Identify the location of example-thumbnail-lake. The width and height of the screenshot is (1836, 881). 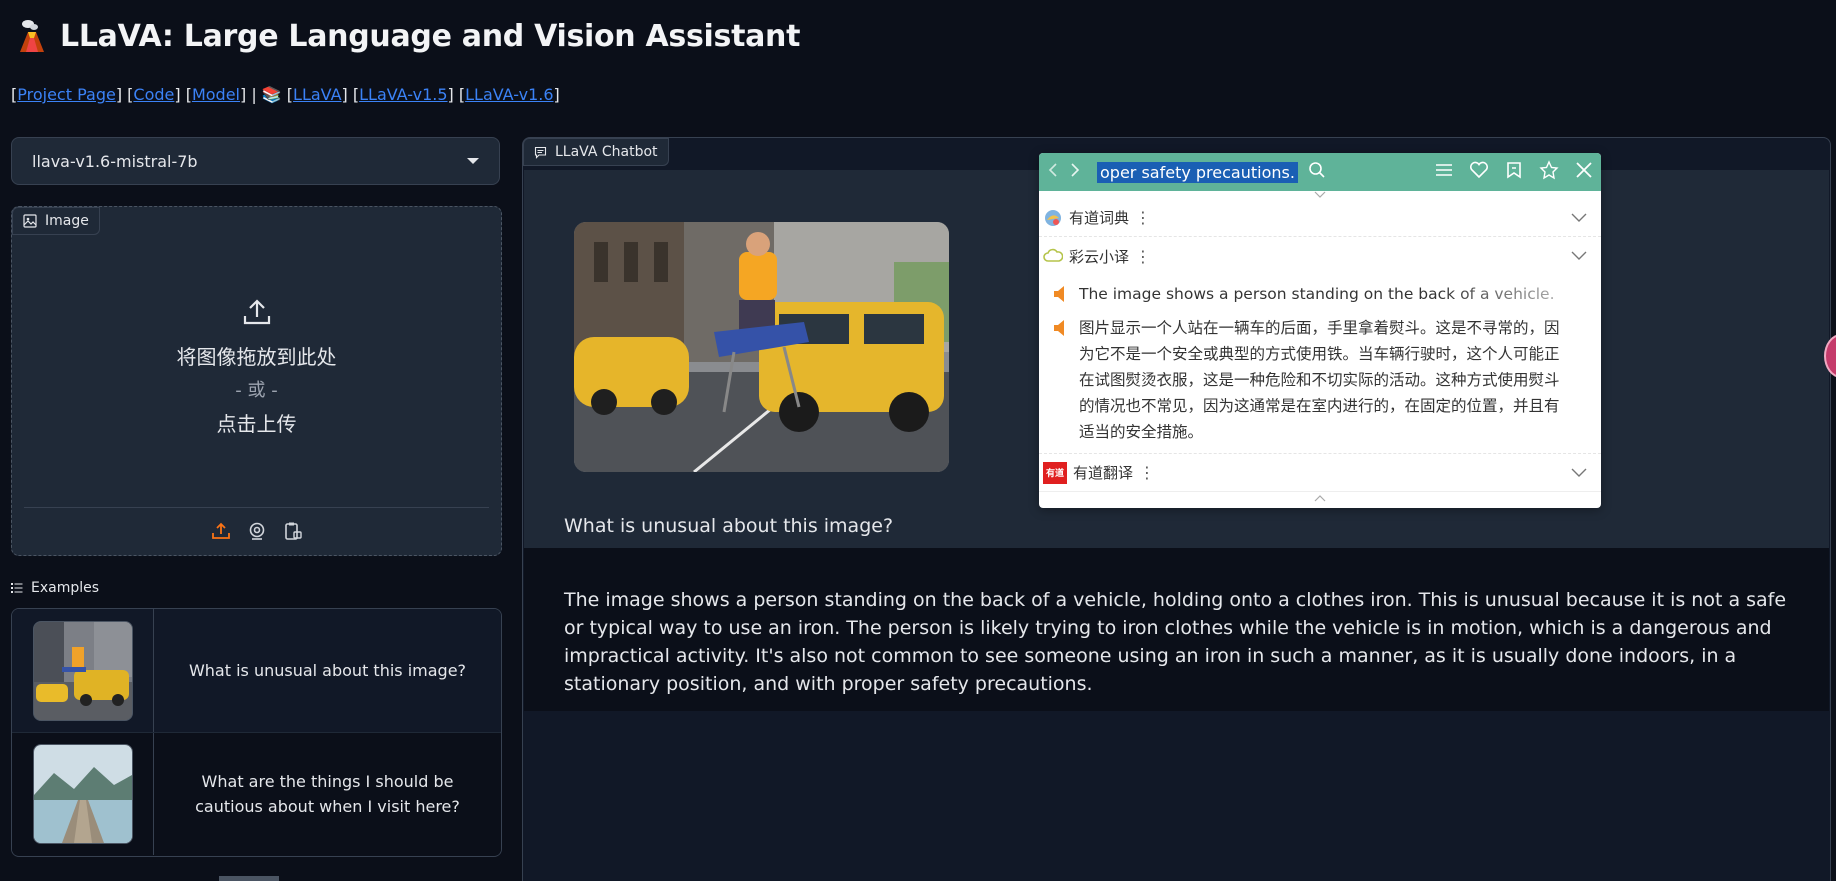
(82, 794).